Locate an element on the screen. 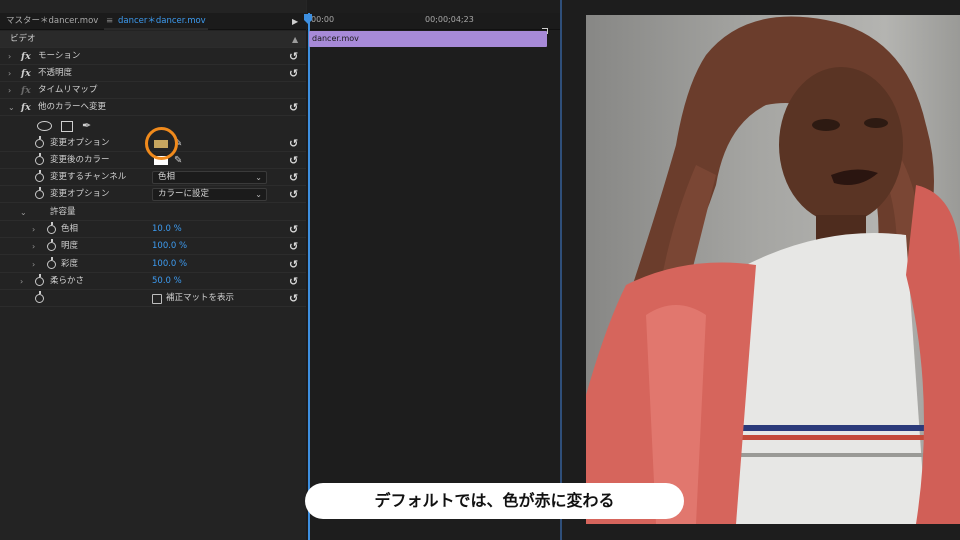 The height and width of the screenshot is (540, 960). video-section-header: ビデオ ▲ is located at coordinates (153, 39).